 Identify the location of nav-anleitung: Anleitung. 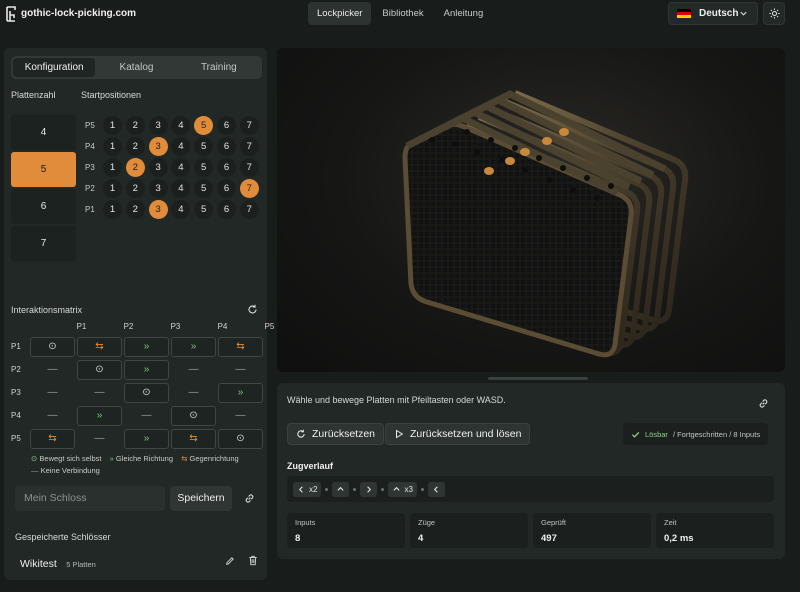
(464, 13).